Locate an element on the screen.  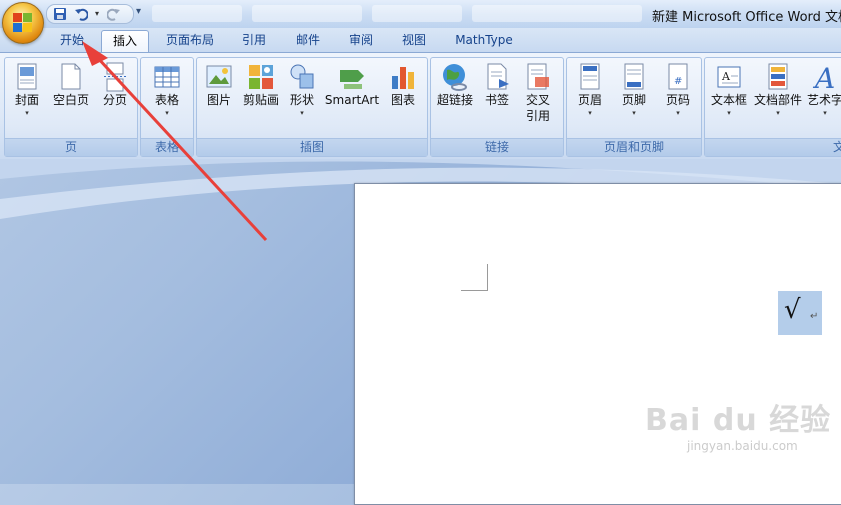
wordart-label: 艺术字 is located at coordinates (823, 100).